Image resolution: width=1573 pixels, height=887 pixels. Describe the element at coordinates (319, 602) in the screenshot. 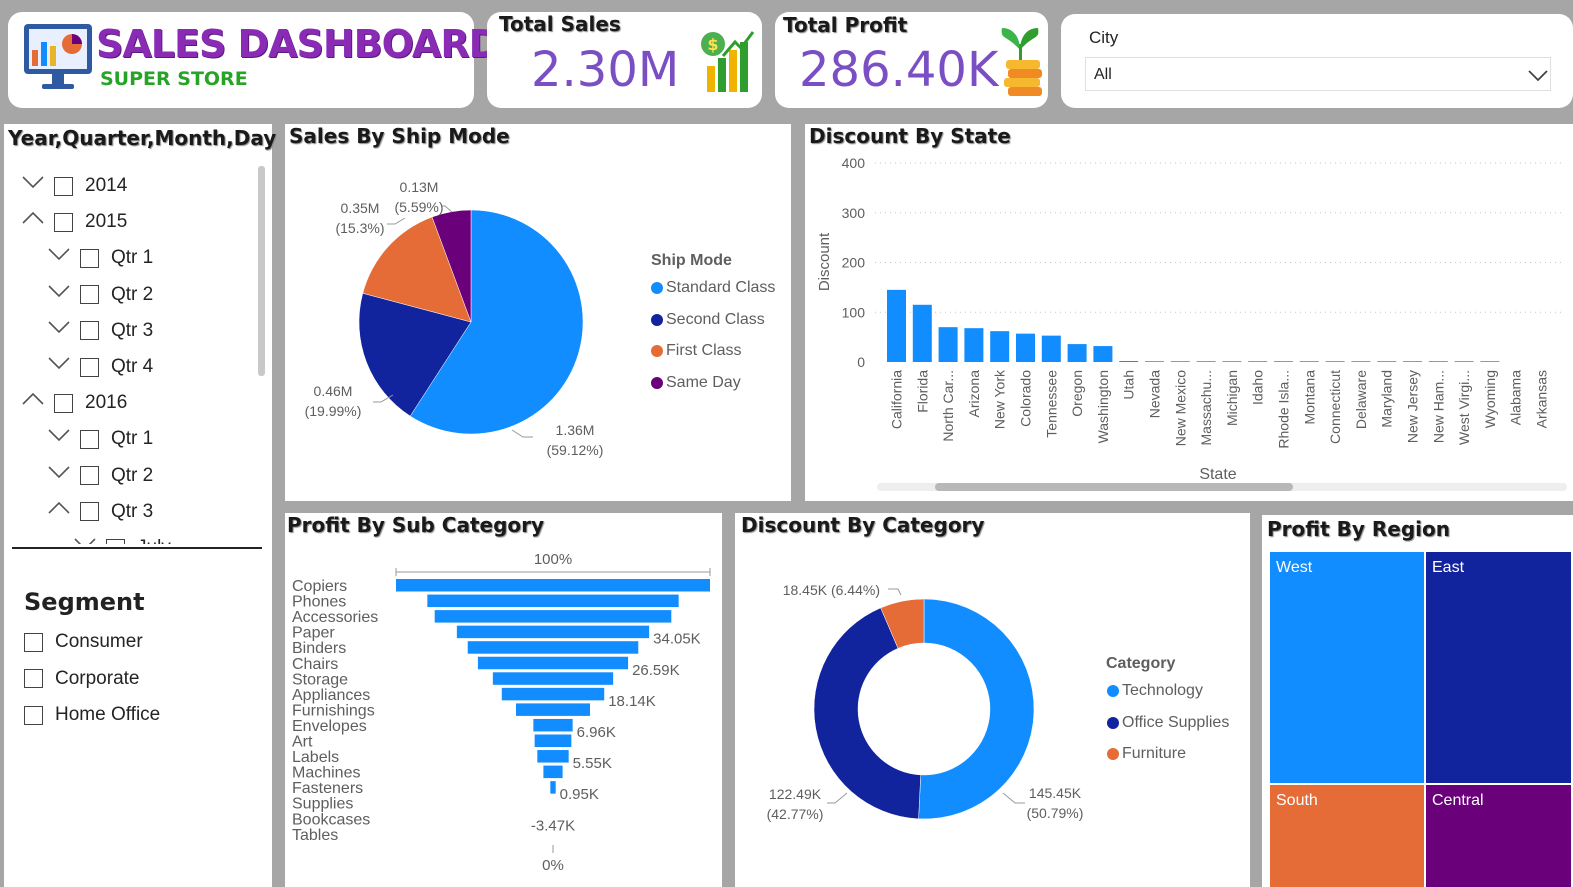

I see `category-label: Phones` at that location.